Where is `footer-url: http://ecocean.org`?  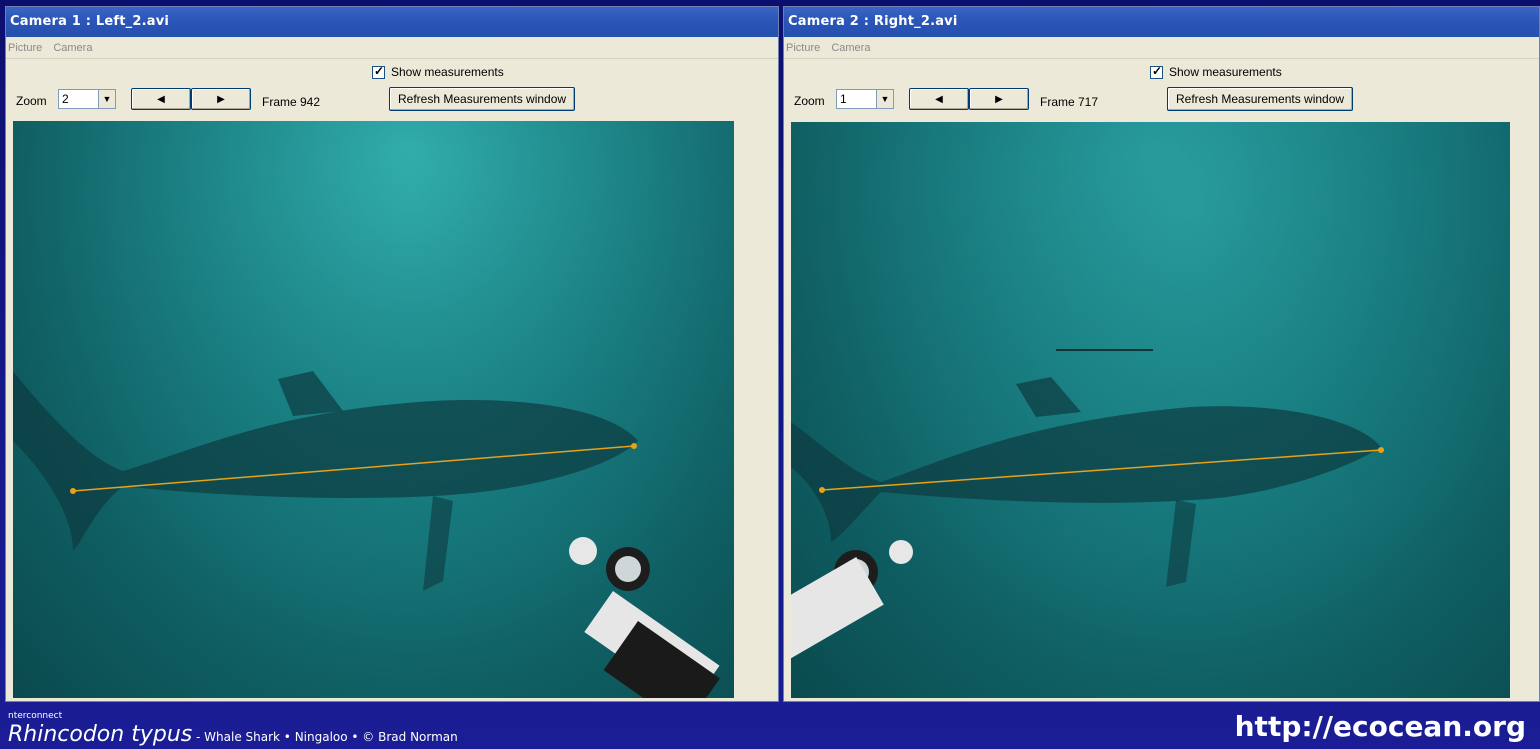 footer-url: http://ecocean.org is located at coordinates (1380, 726).